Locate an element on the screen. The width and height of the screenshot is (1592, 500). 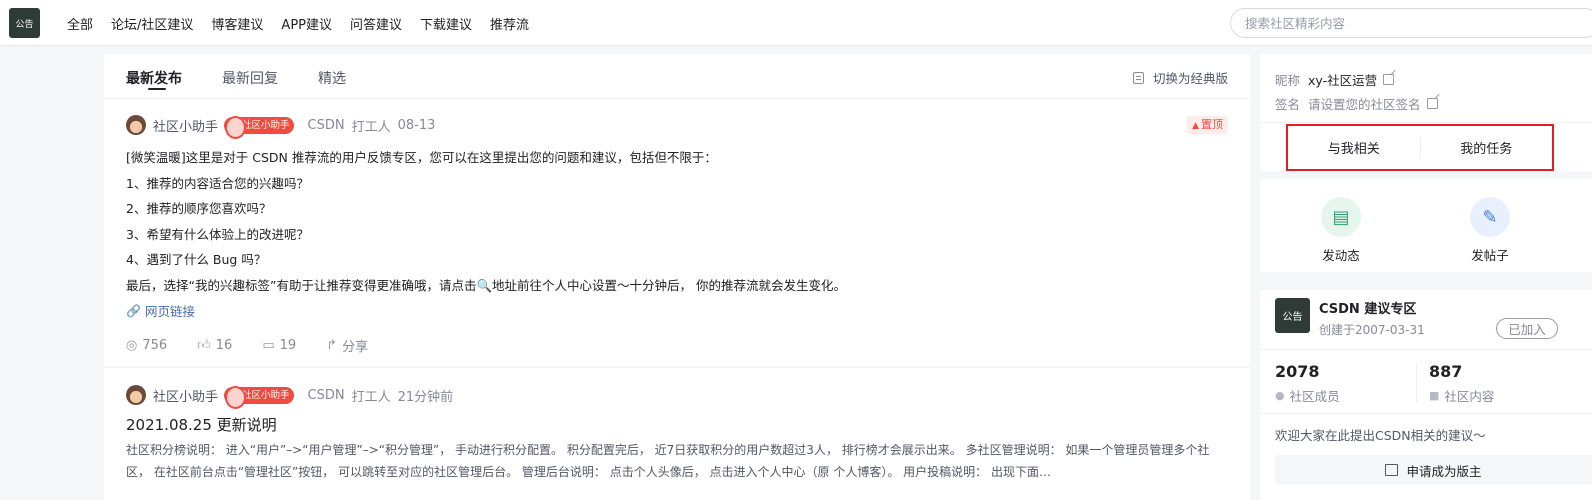
tab-latest-posts: 最新发布 is located at coordinates (154, 78).